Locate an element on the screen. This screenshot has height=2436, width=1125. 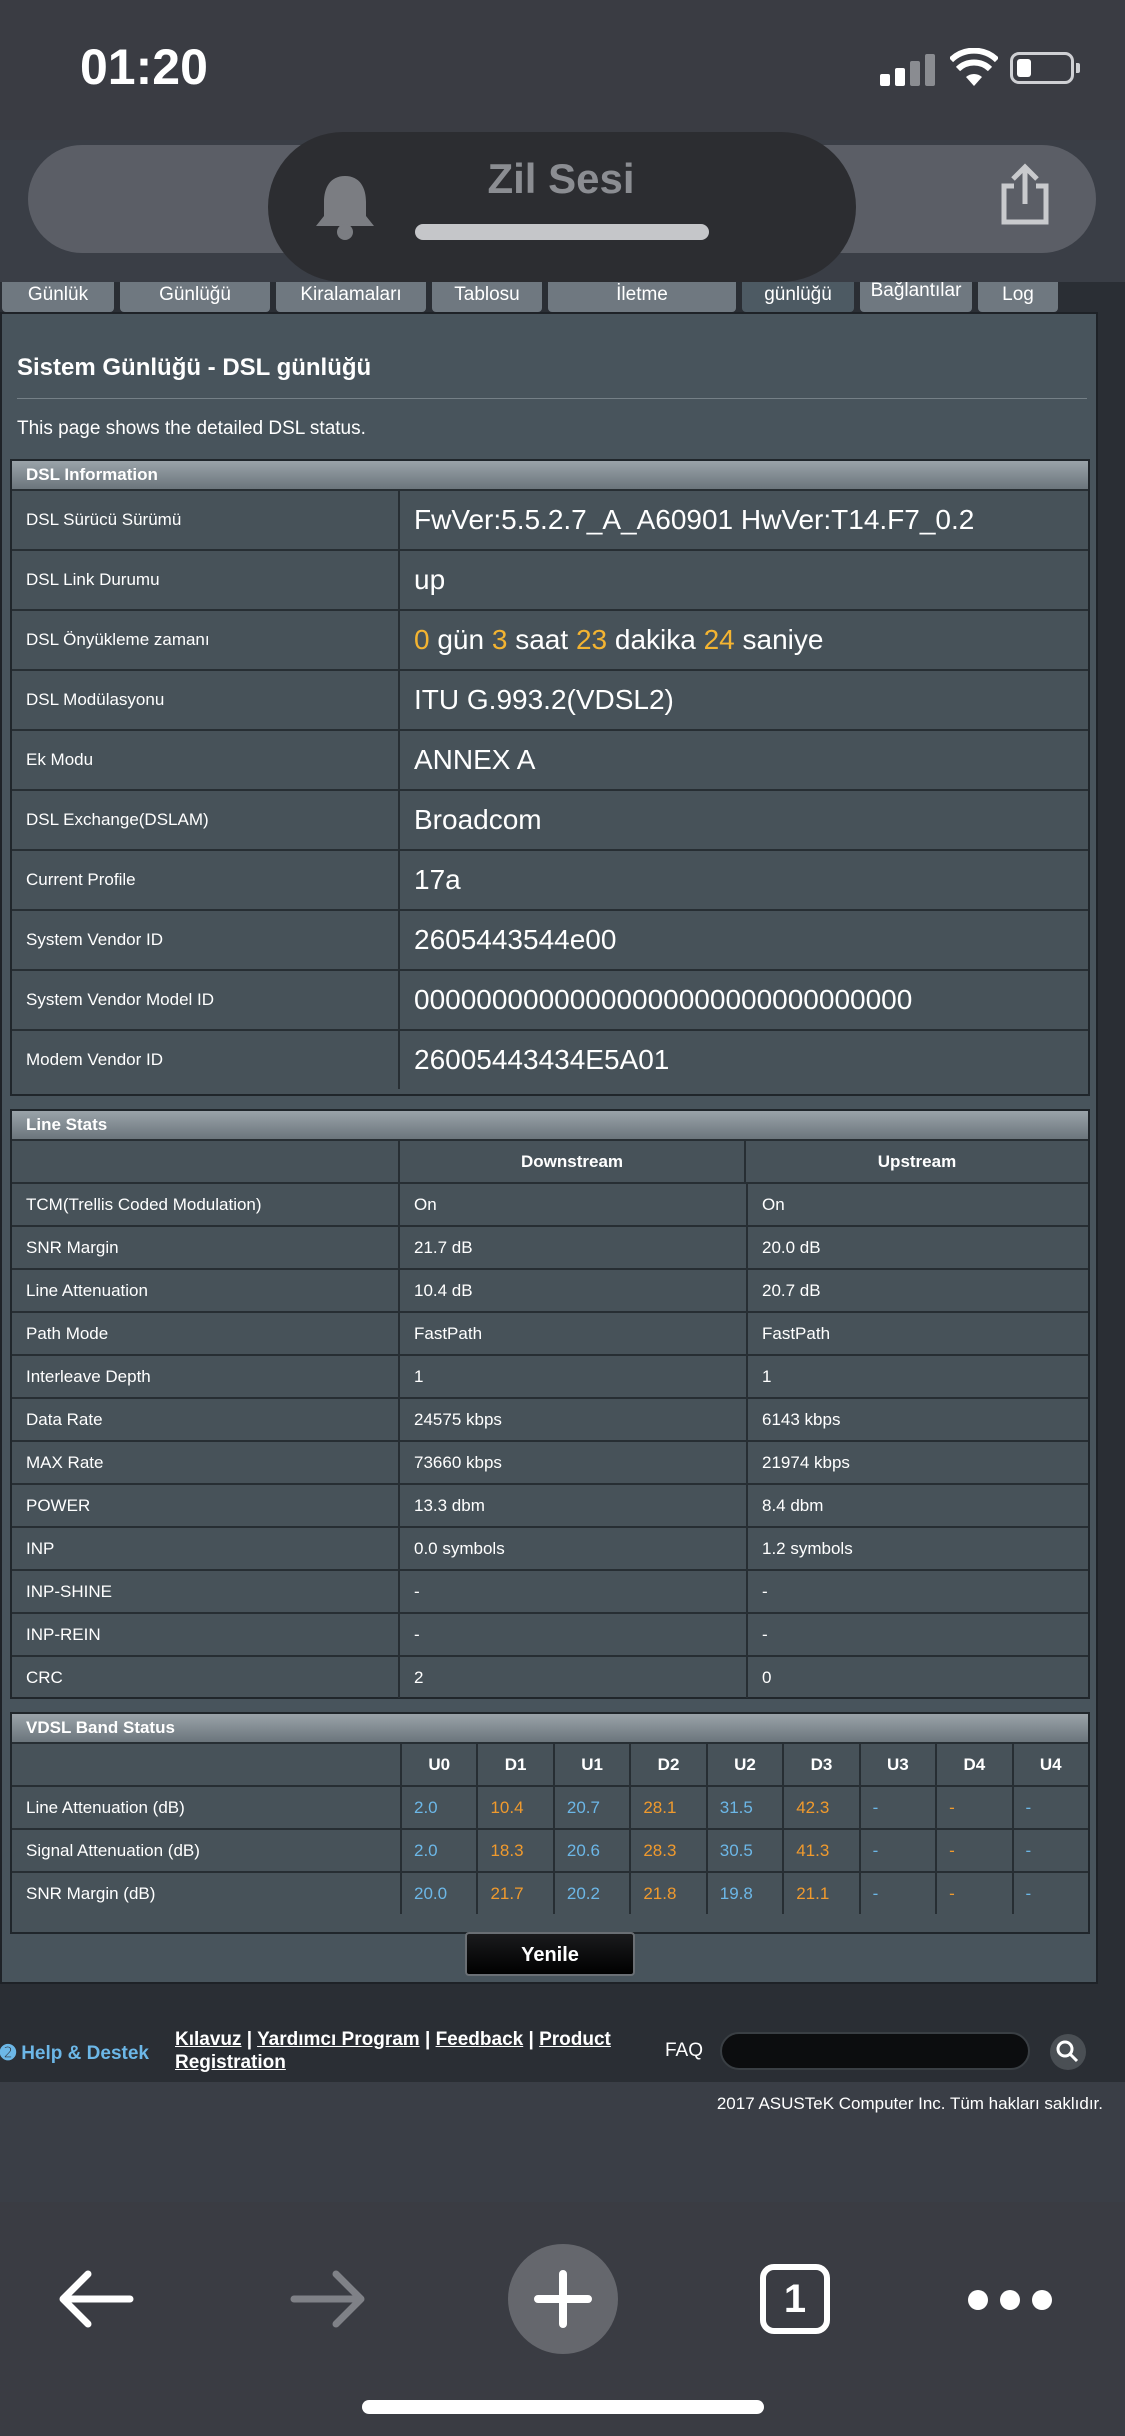
row-label: Modem Vendor ID is located at coordinates (206, 1060).